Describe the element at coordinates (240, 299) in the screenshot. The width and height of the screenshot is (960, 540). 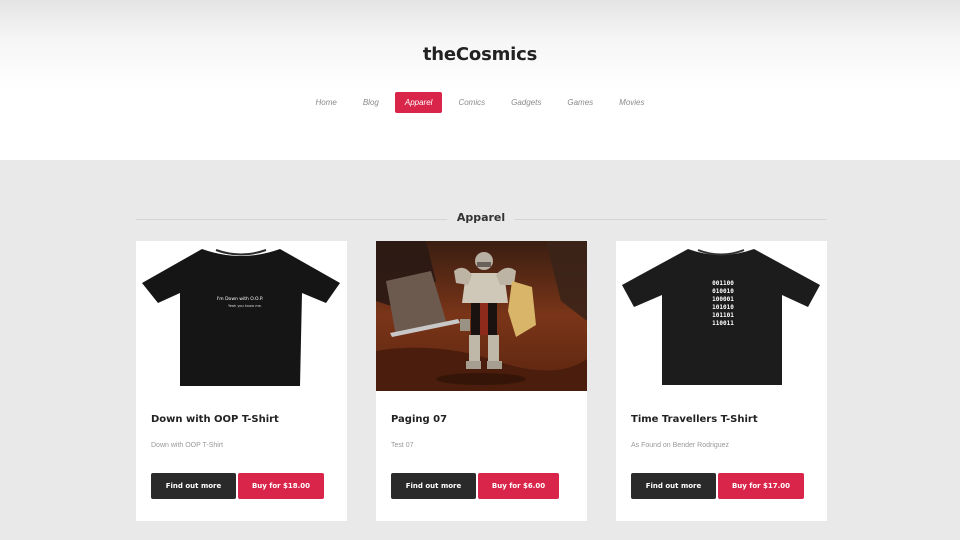
I see `shirt-print-line1: I'm Down with O.O.P.` at that location.